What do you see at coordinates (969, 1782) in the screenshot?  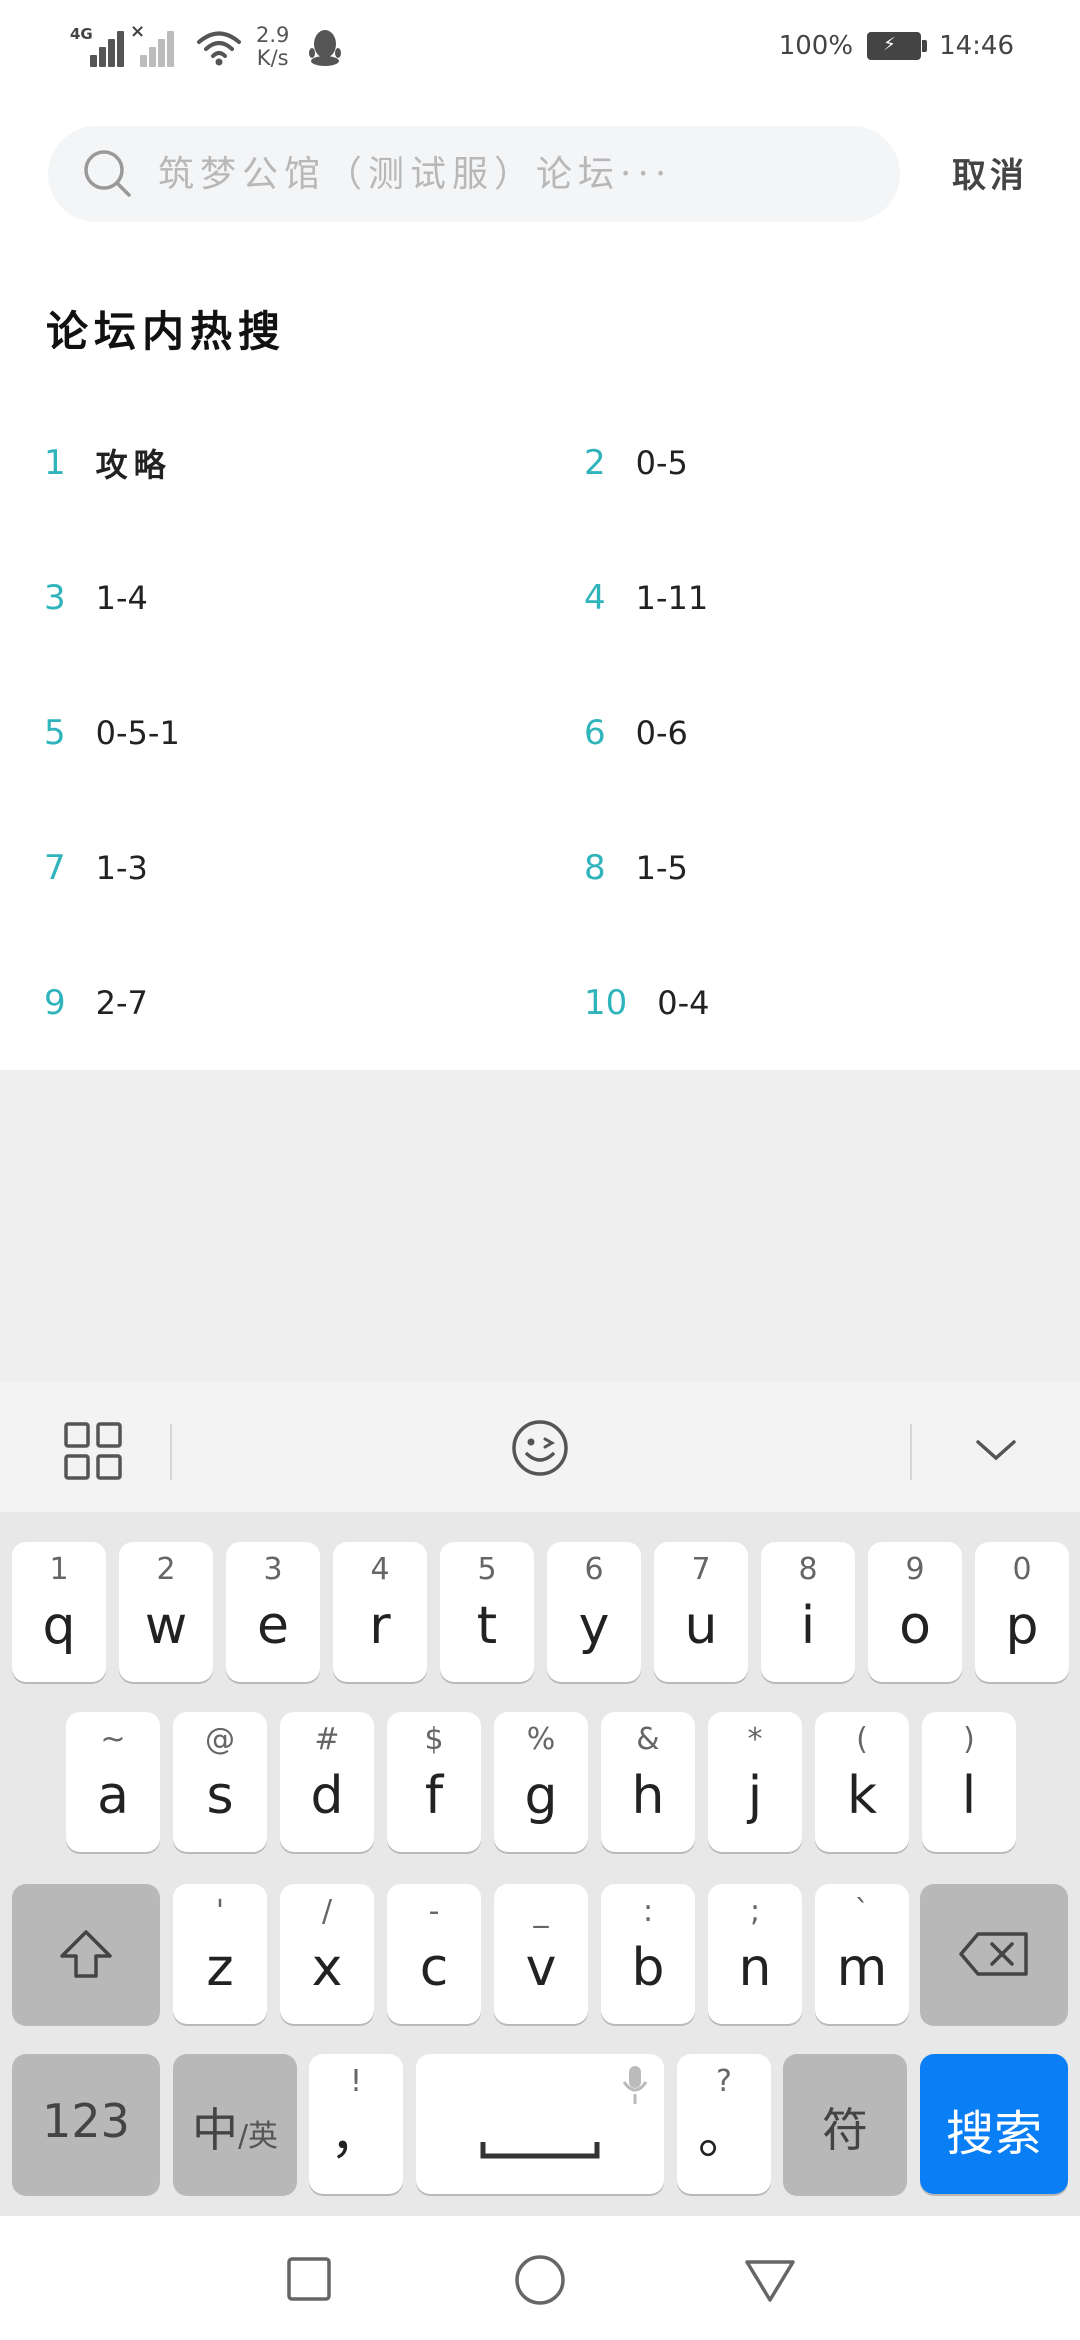 I see `key-l: ) l` at bounding box center [969, 1782].